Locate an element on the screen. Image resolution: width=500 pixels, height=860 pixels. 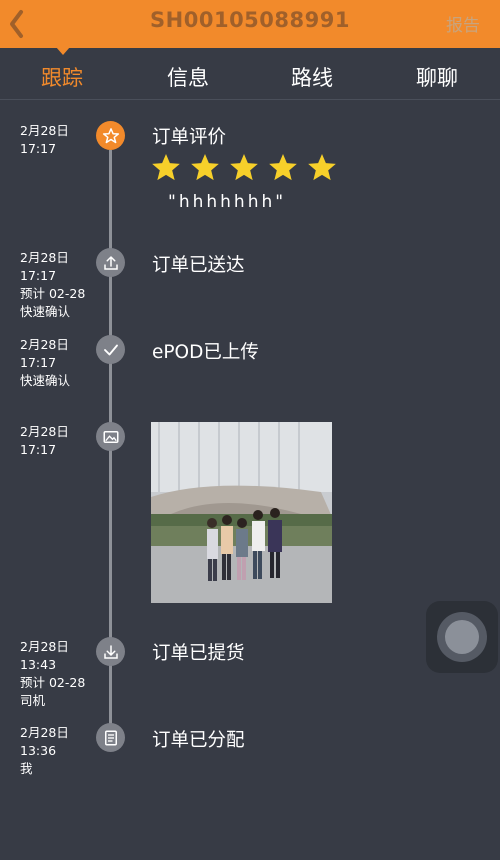
header-bar: SH00105088991 报告 is located at coordinates (250, 24).